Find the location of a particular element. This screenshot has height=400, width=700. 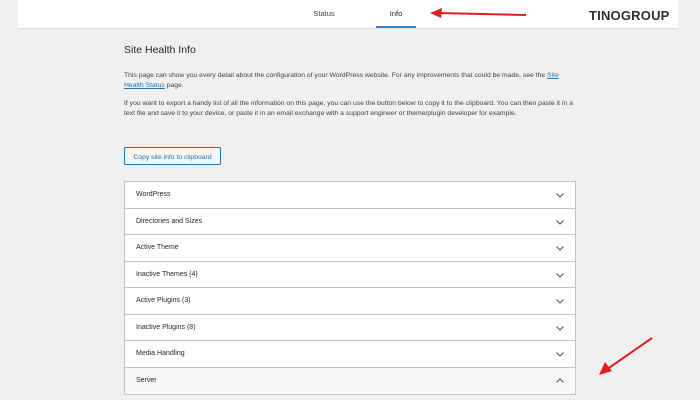

accordion-section-label: WordPress is located at coordinates (153, 194).